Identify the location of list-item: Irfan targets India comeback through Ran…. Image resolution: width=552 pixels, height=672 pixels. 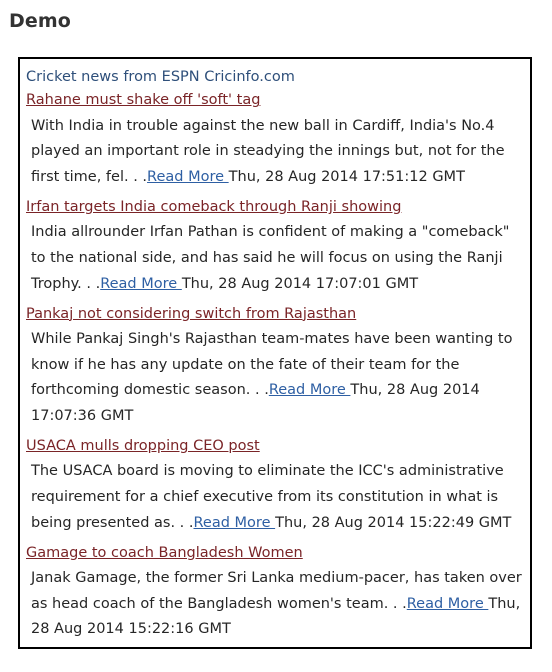
(275, 248).